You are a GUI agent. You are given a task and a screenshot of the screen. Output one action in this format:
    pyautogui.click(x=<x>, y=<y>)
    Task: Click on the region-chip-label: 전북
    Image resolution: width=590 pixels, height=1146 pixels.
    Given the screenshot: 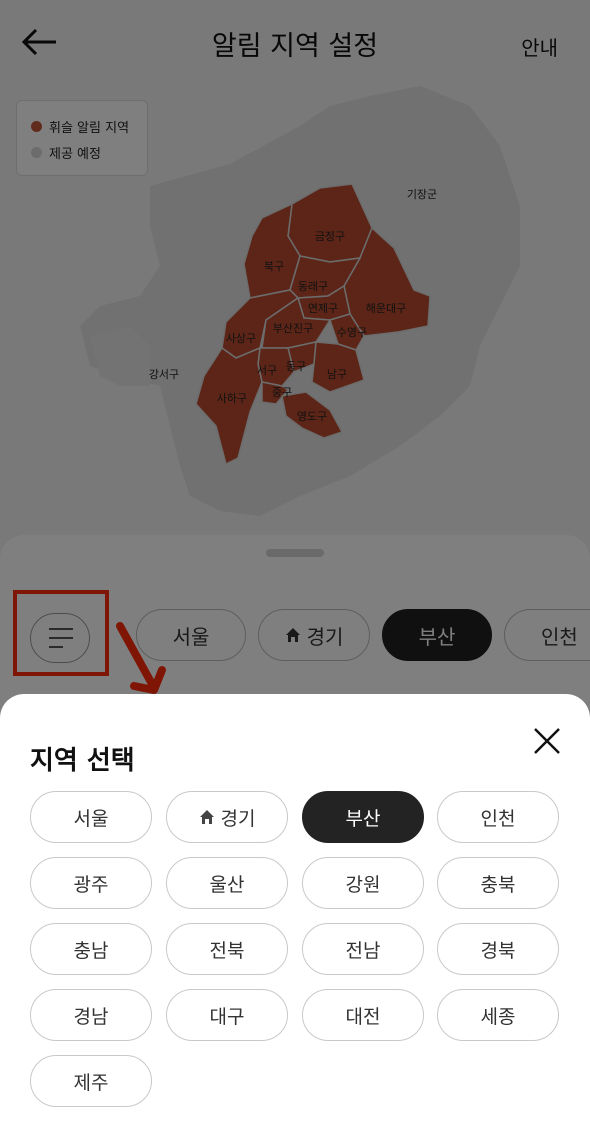 What is the action you would take?
    pyautogui.click(x=227, y=950)
    